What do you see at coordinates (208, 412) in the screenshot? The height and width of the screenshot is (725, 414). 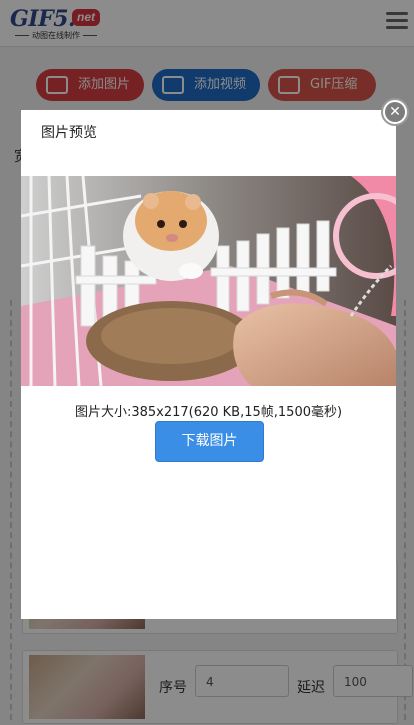 I see `image-size-info: 图片大小:385x217(620 KB,15帧,1500毫秒)` at bounding box center [208, 412].